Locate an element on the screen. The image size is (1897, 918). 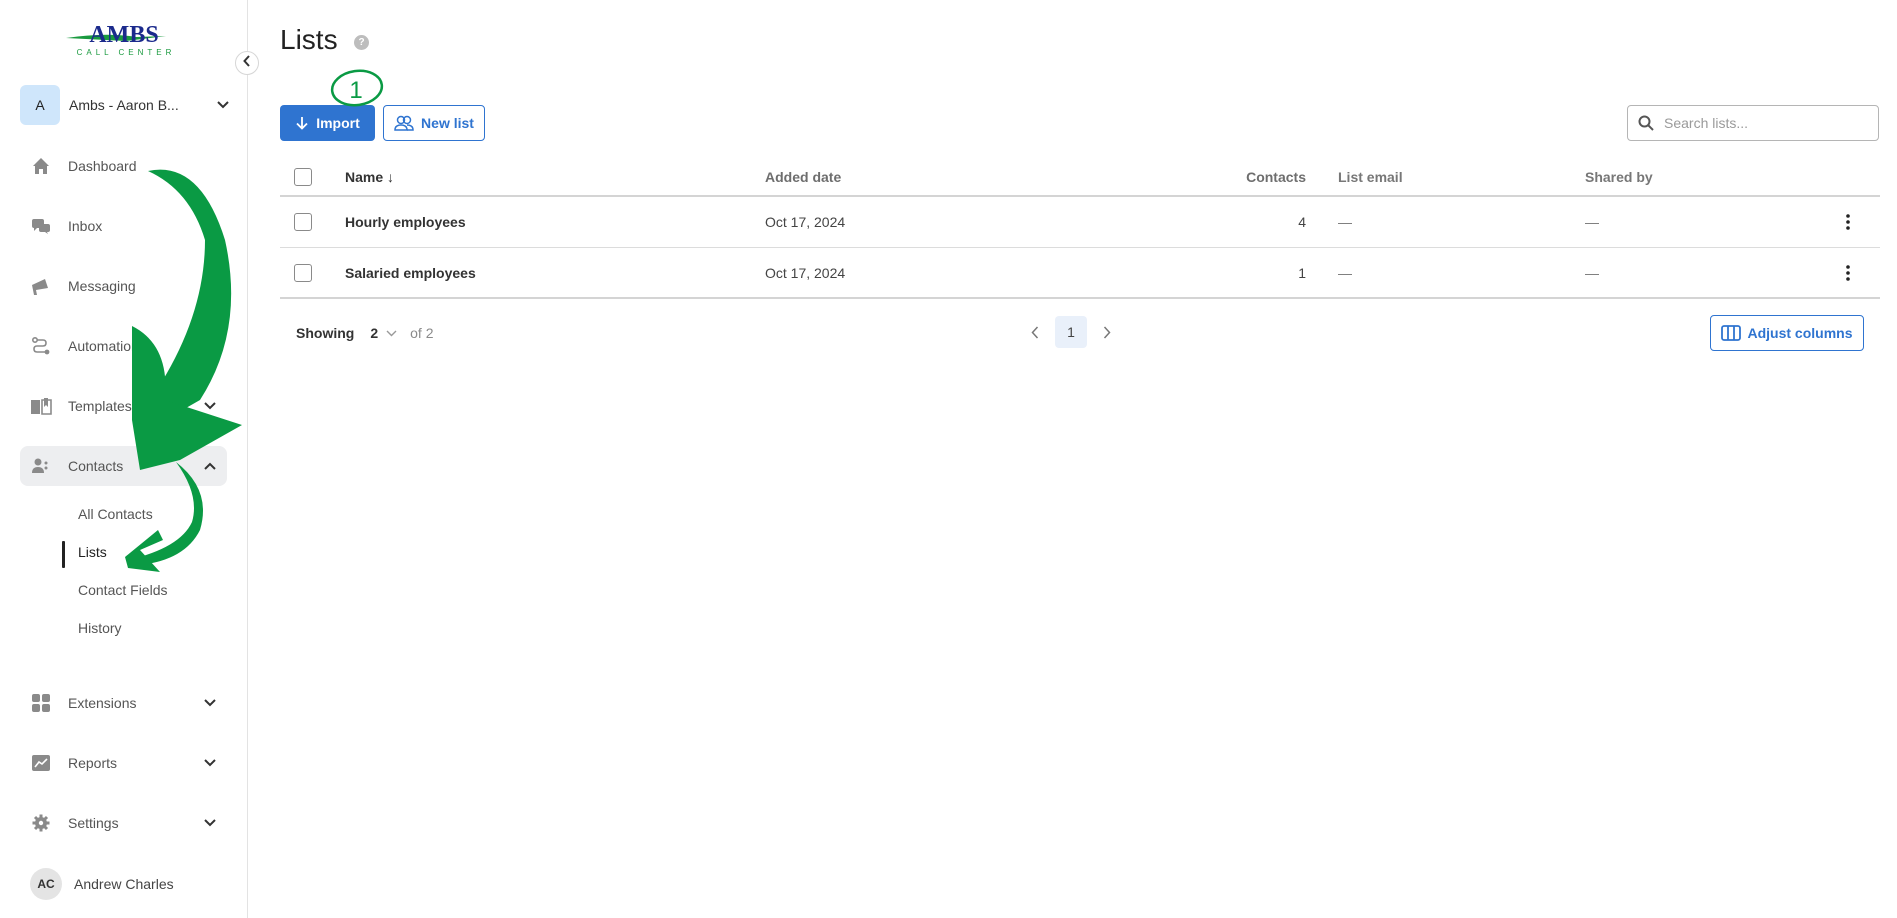
user-profile: AC Andrew Charles is located at coordinates (102, 884).